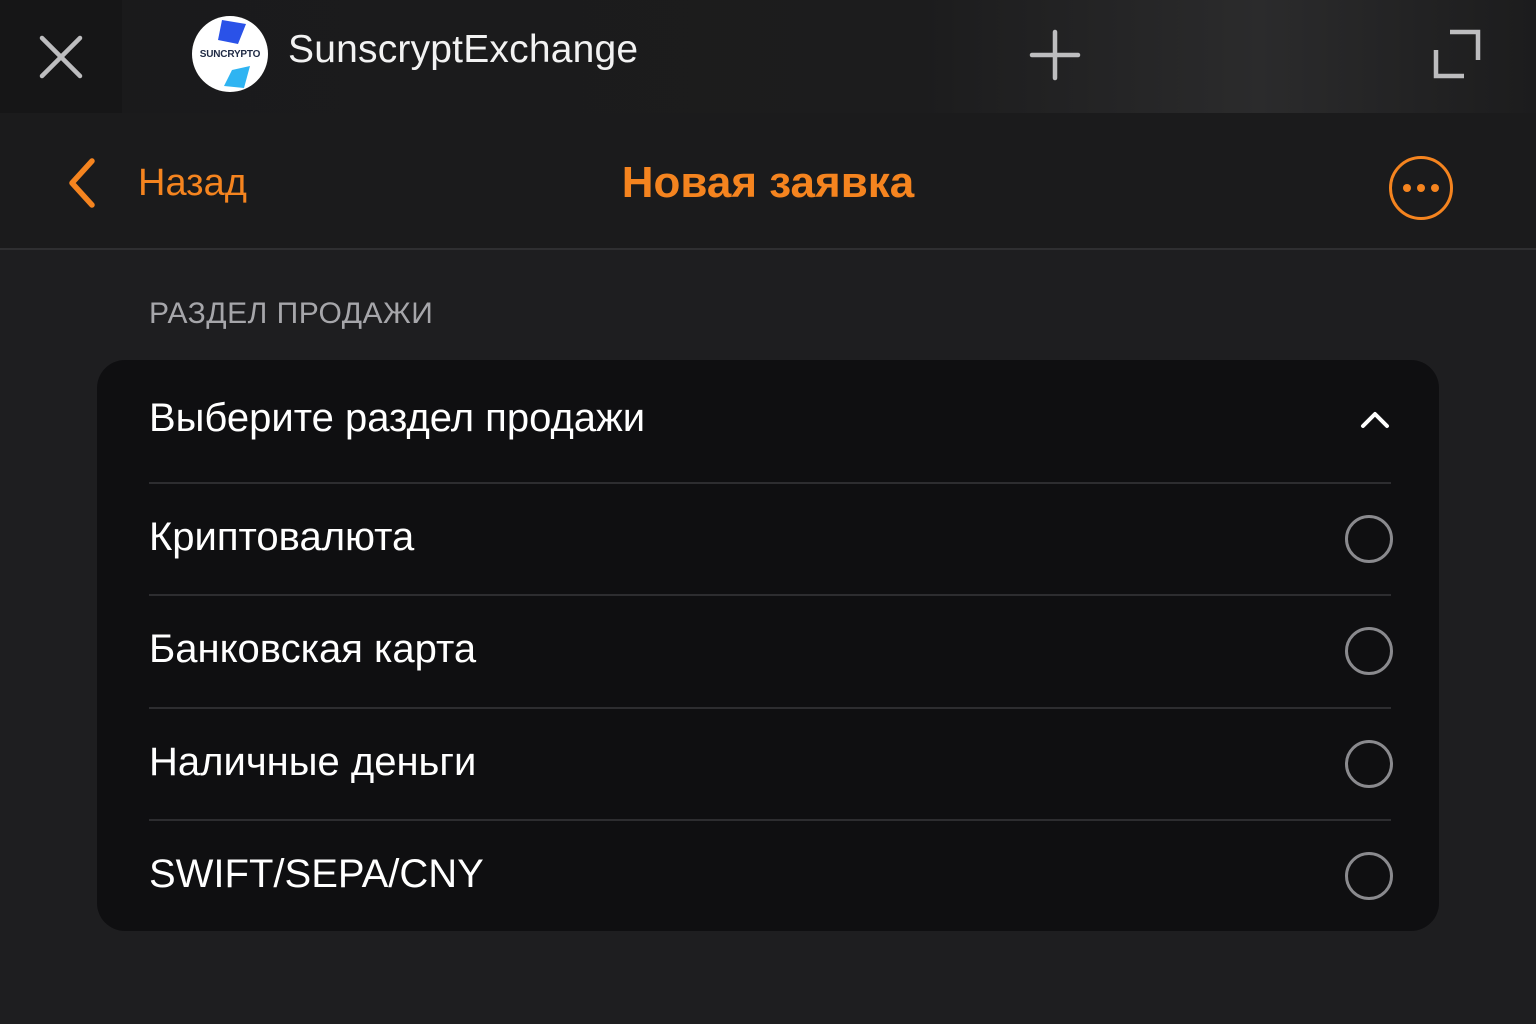 This screenshot has width=1536, height=1024. I want to click on expand-button, so click(1457, 55).